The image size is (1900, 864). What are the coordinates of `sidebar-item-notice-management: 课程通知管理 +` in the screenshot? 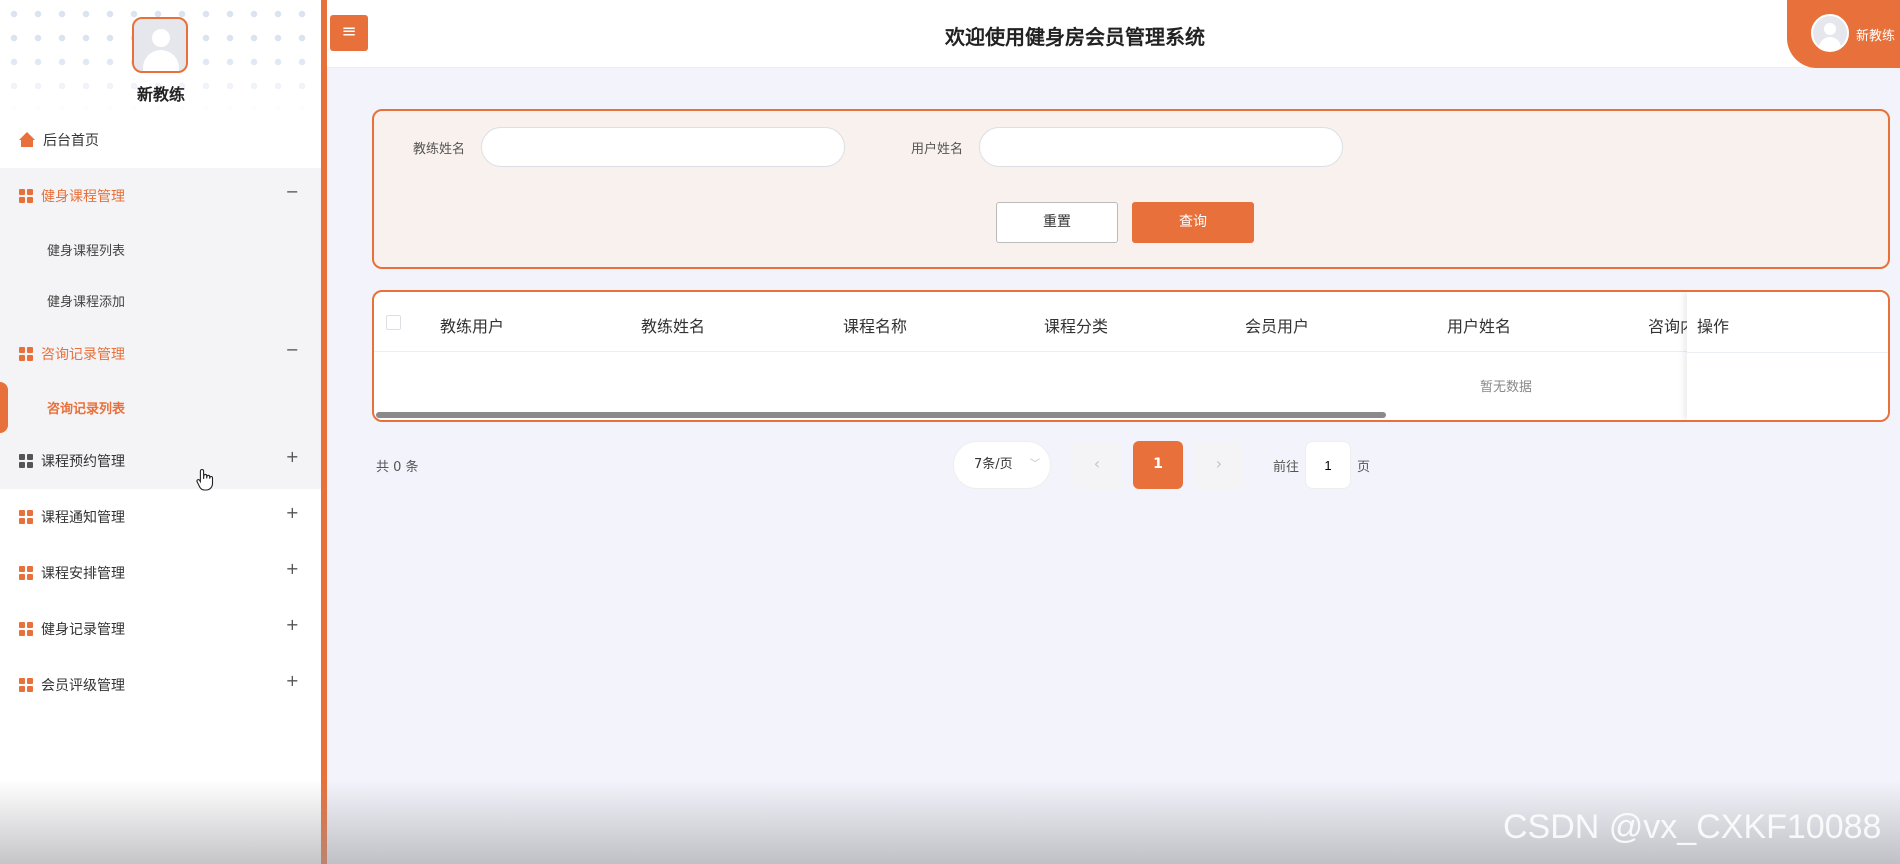 It's located at (160, 517).